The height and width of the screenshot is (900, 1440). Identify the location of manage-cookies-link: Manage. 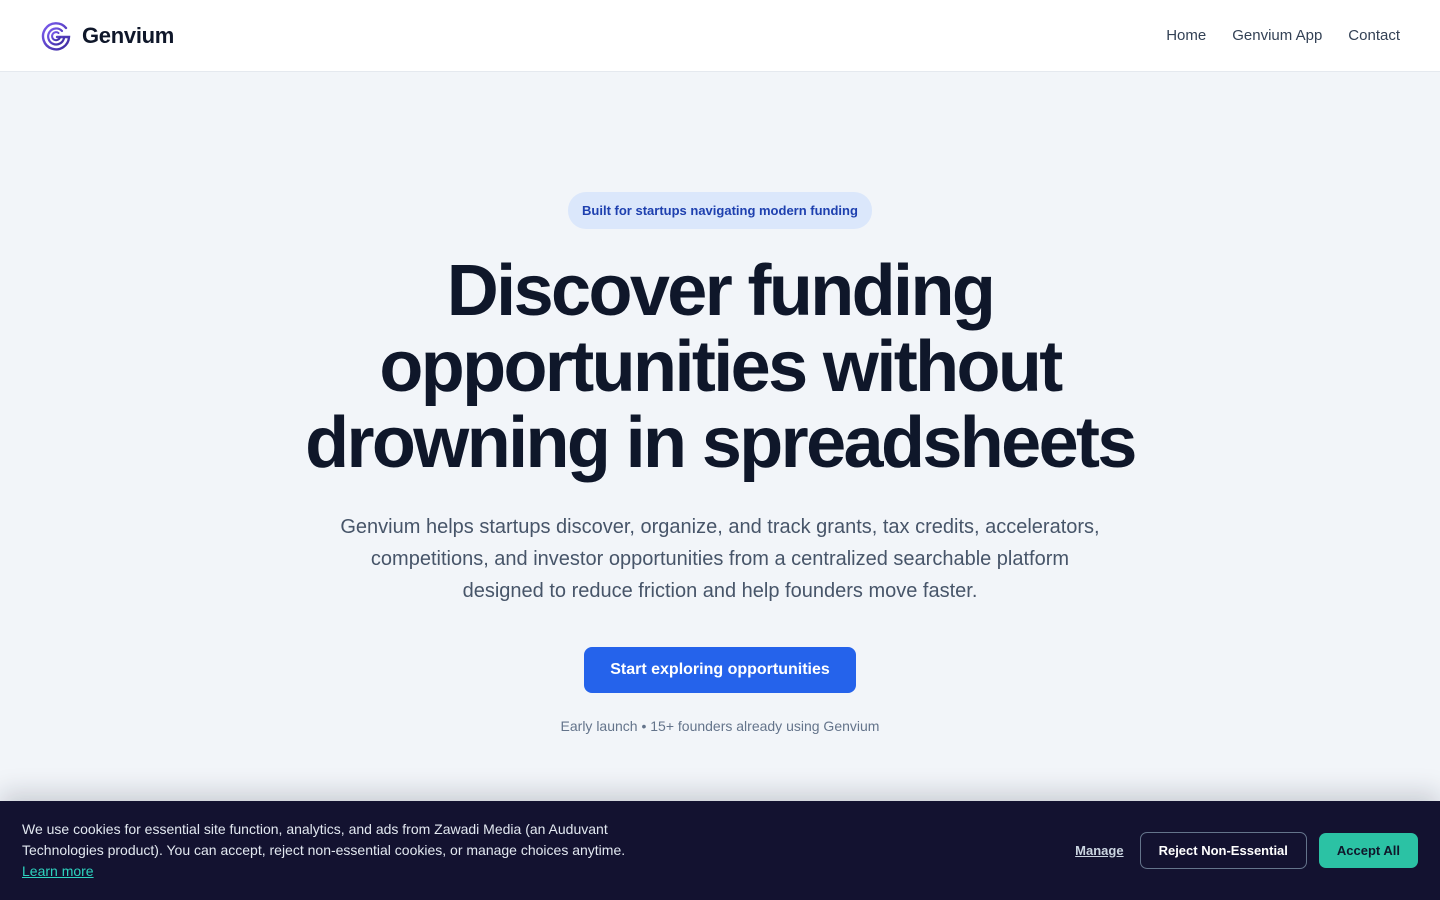
(1099, 850).